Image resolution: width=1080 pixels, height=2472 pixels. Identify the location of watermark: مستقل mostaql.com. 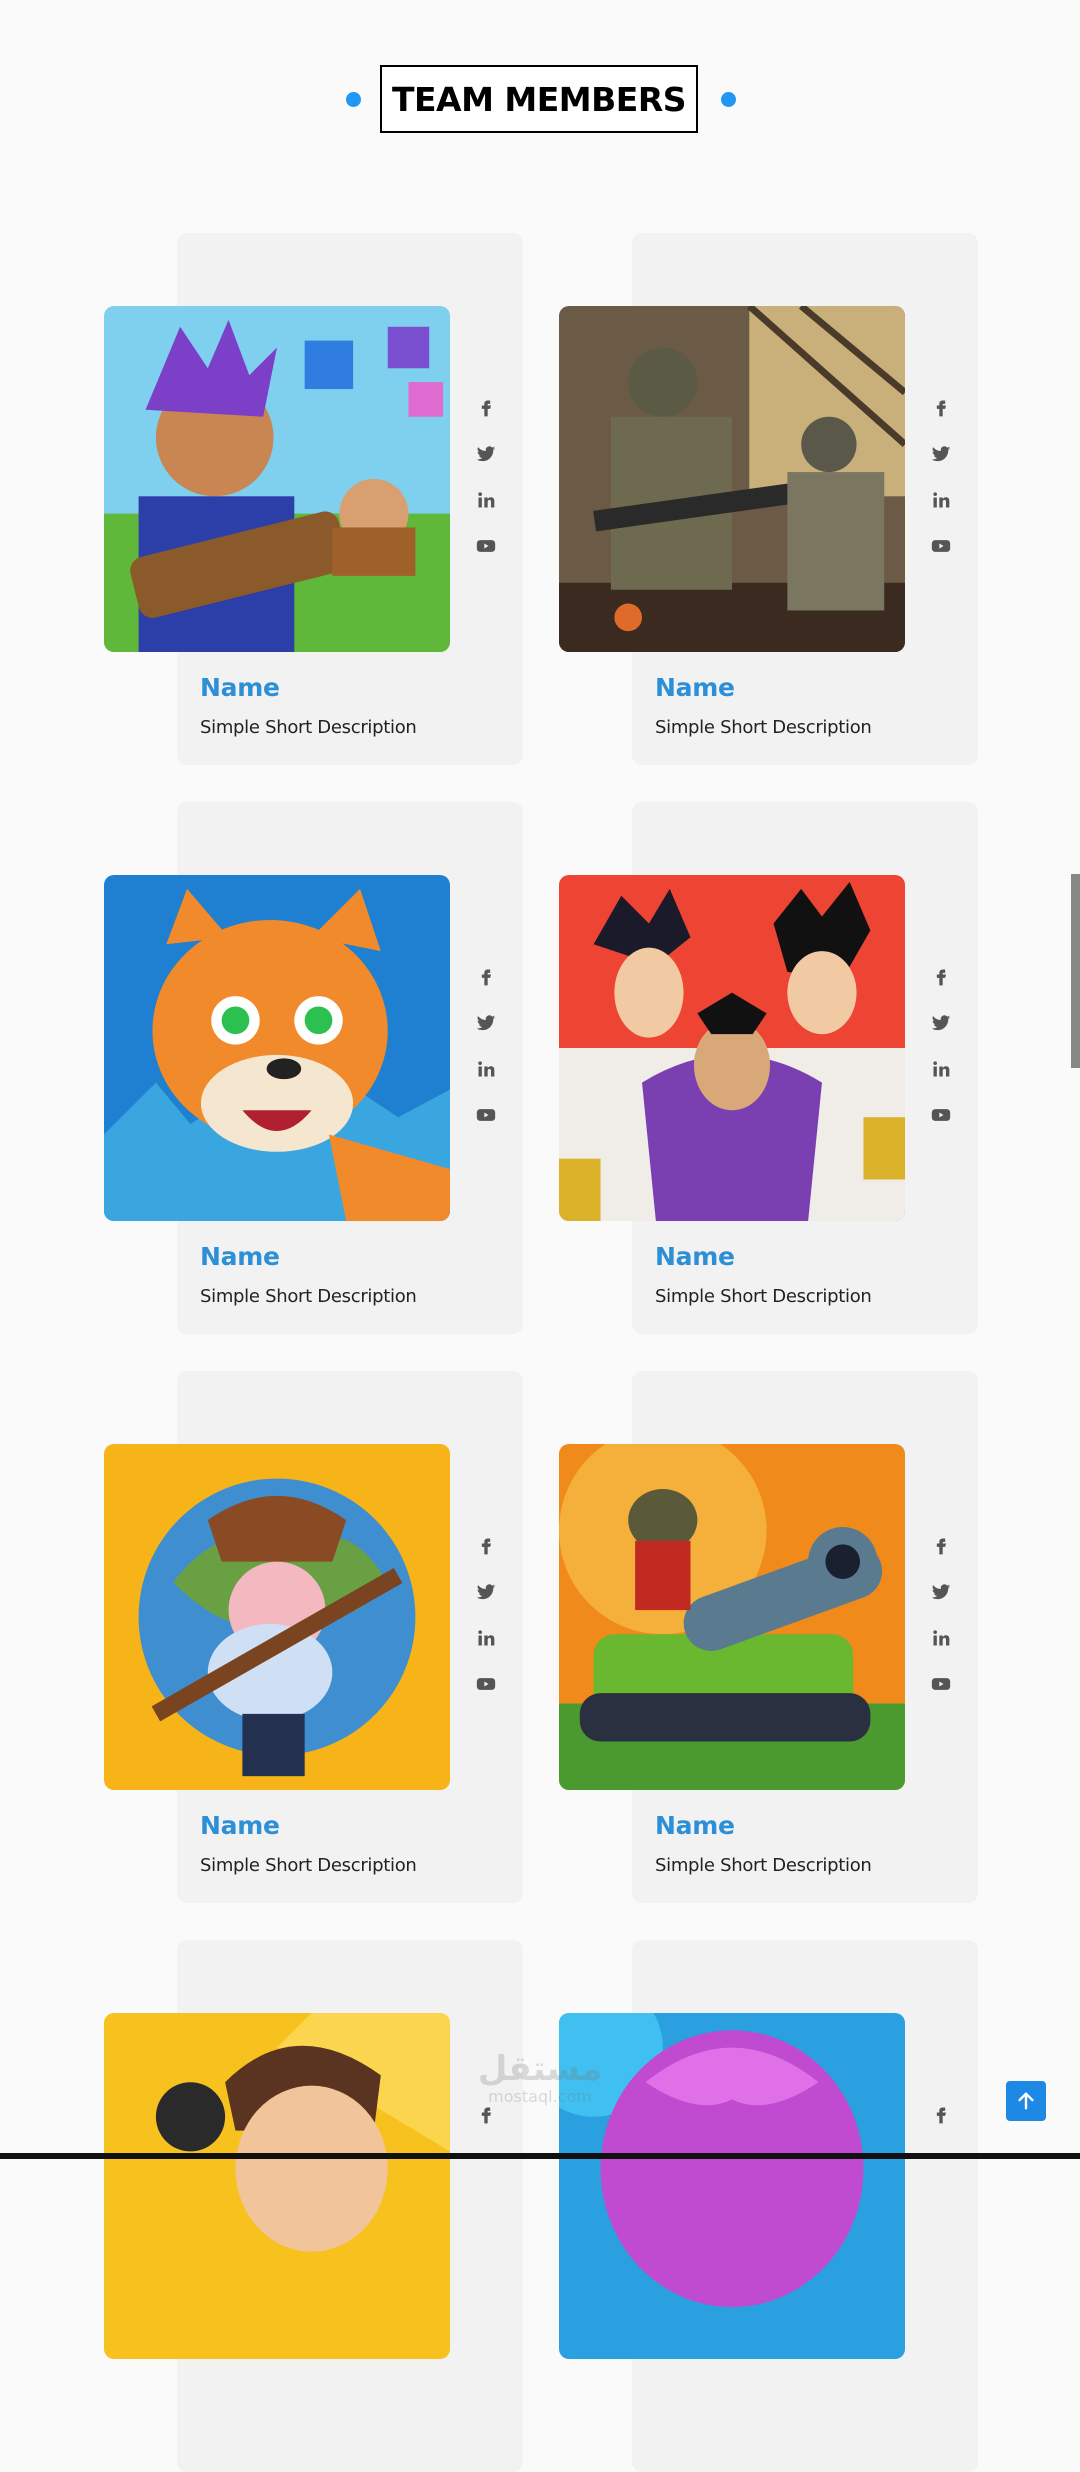
(540, 2082).